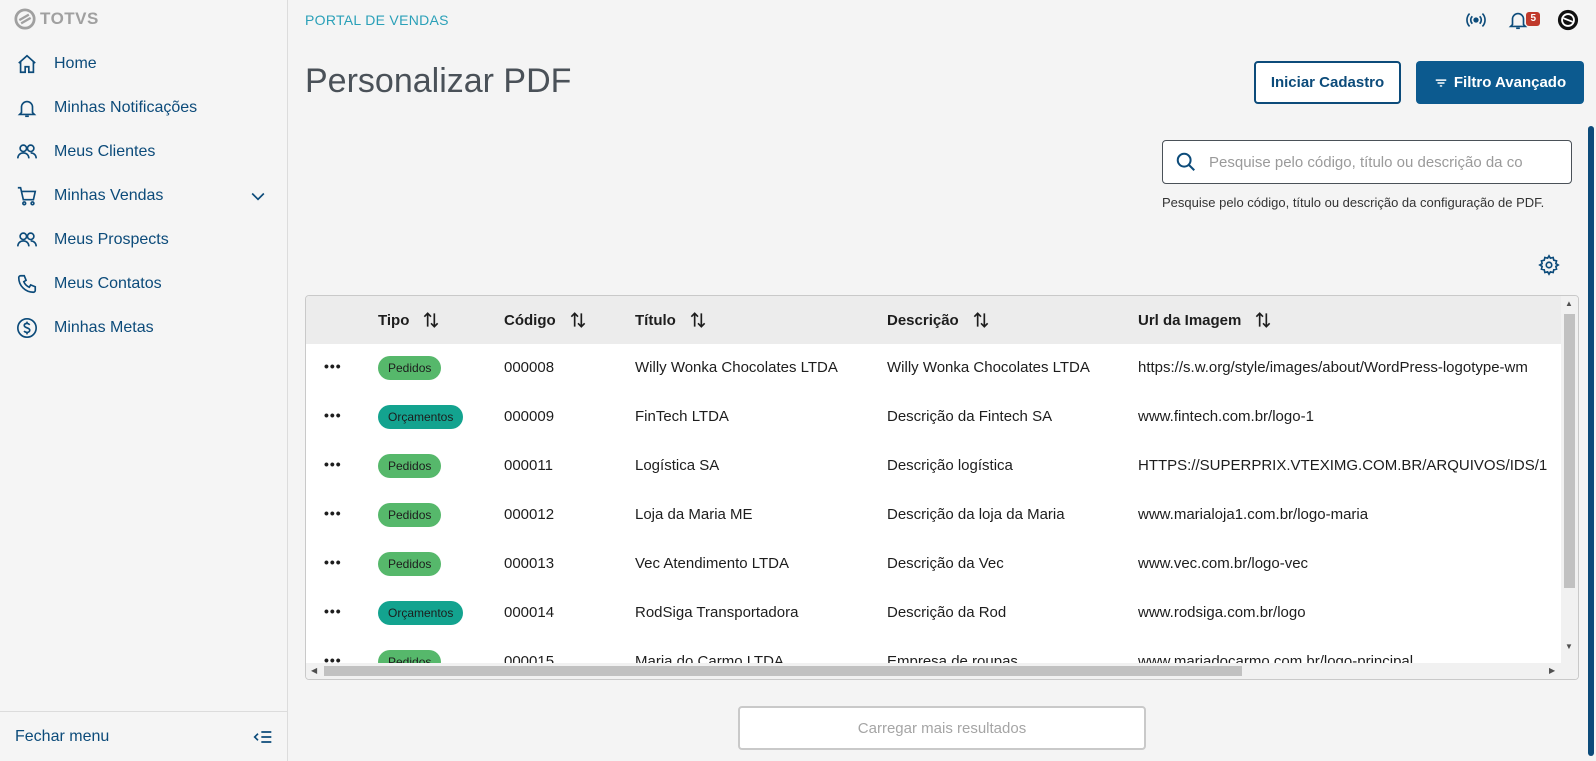  I want to click on advanced-filter-label: Filtro Avançado, so click(1510, 82).